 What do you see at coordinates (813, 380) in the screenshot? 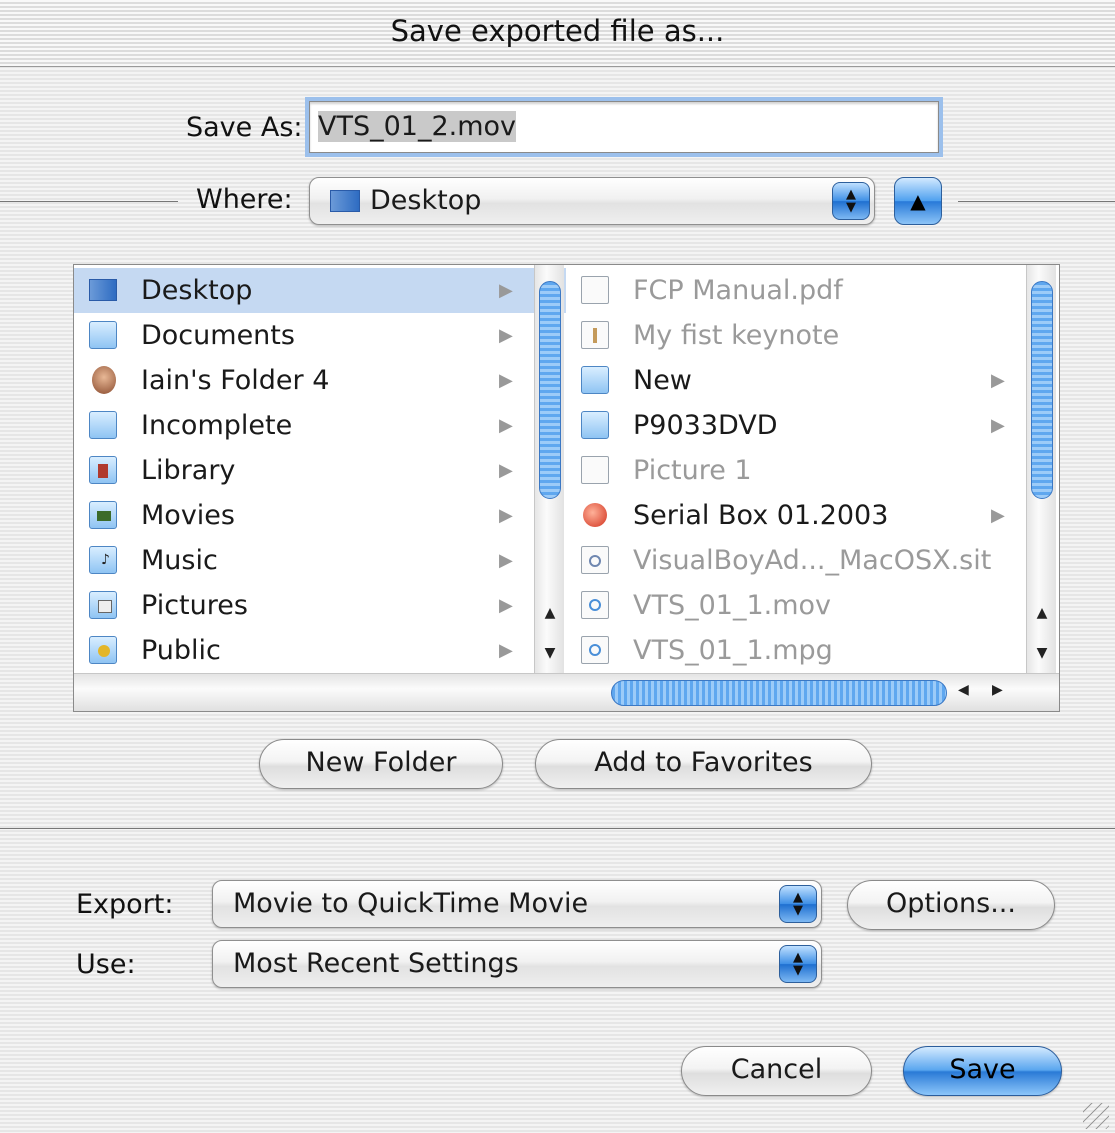
I see `list-item: New ▶` at bounding box center [813, 380].